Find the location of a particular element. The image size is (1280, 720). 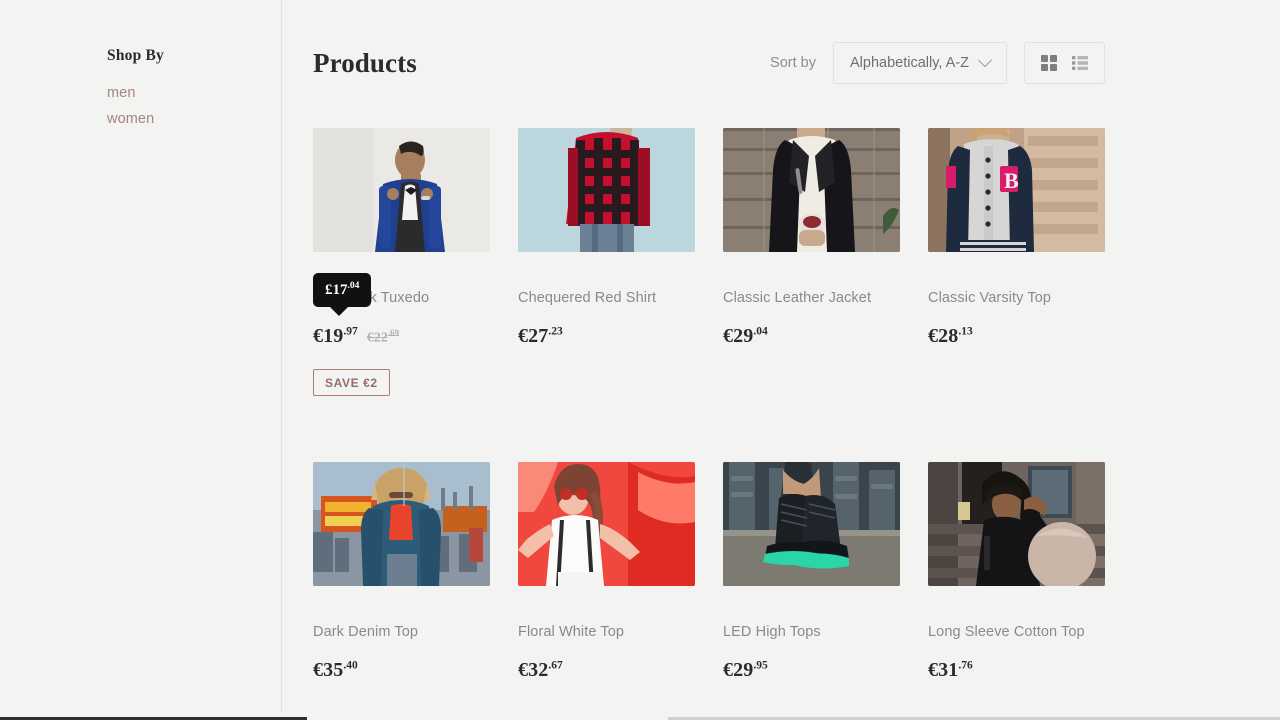

product-card: Long Sleeve Cotton Top €31.76 is located at coordinates (1016, 572).